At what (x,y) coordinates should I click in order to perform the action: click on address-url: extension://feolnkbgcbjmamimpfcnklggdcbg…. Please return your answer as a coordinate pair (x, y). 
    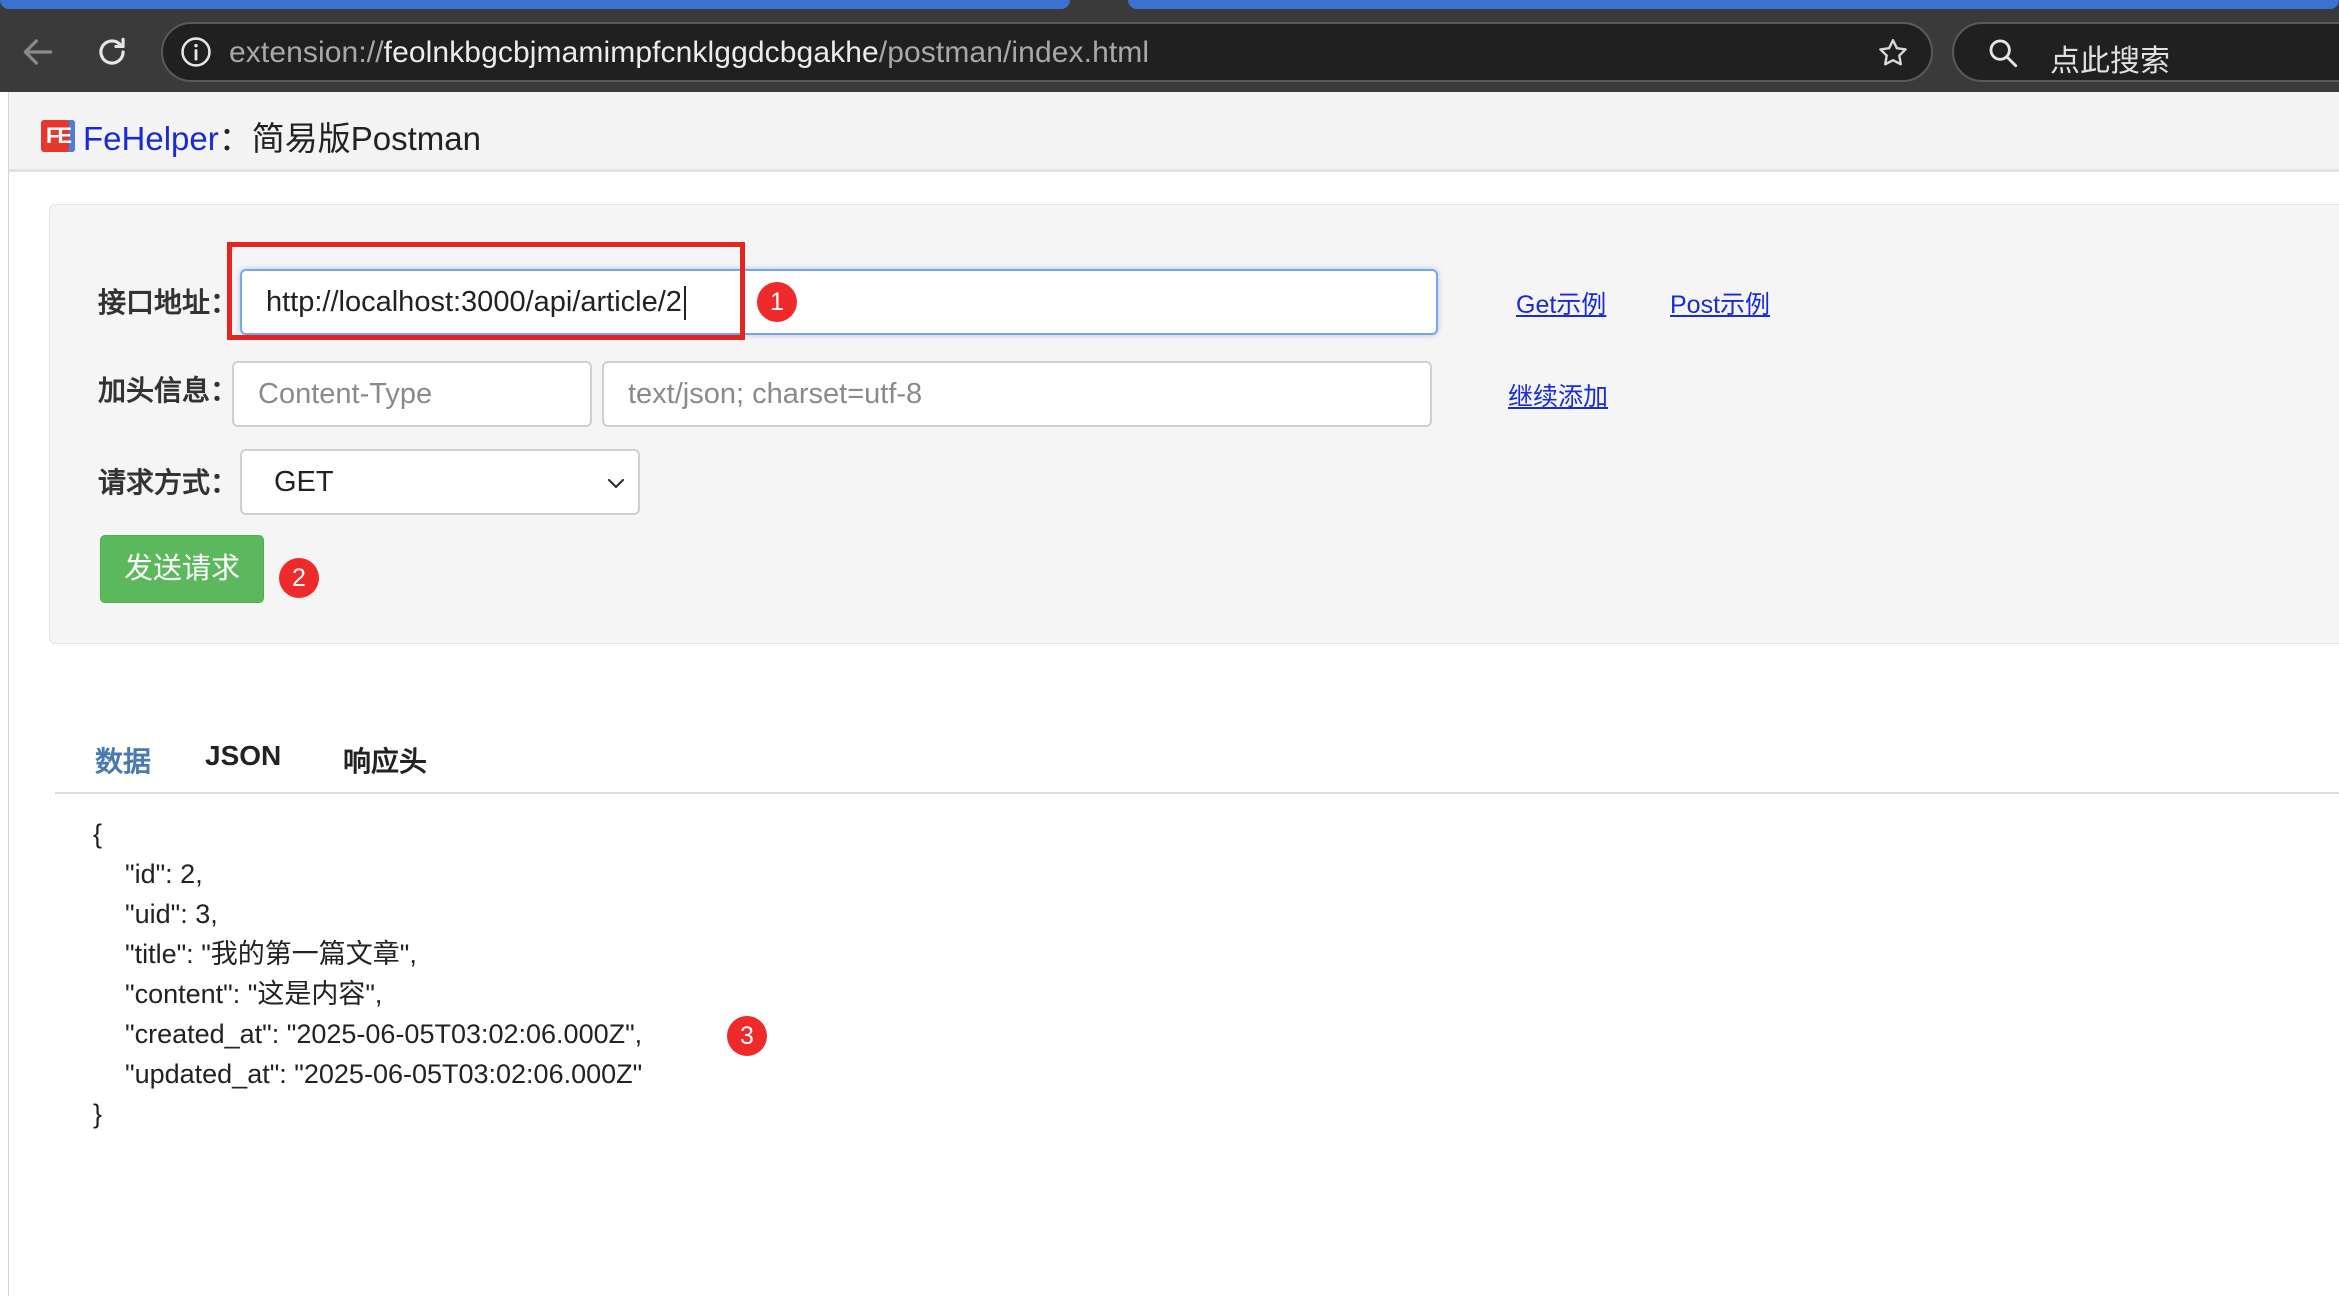
    Looking at the image, I should click on (689, 53).